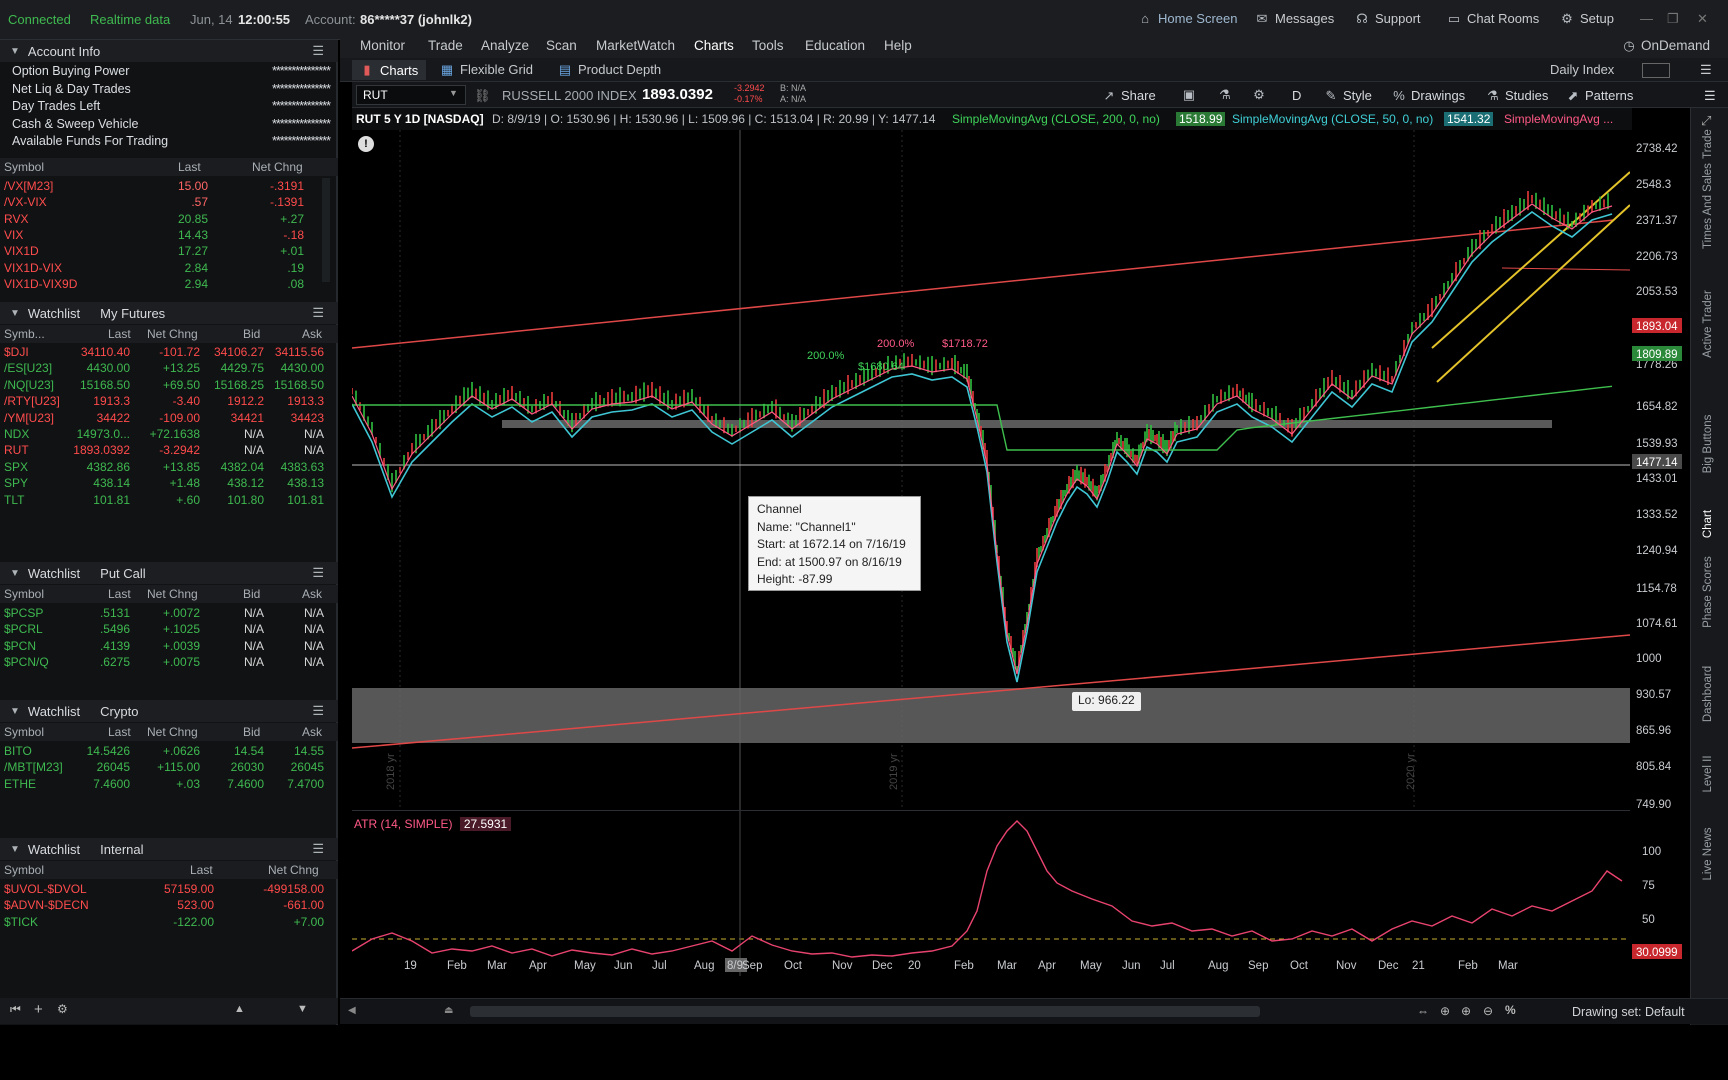 Image resolution: width=1728 pixels, height=1080 pixels. Describe the element at coordinates (169, 51) in the screenshot. I see `account-info-header: ▼ Account Info ☰` at that location.